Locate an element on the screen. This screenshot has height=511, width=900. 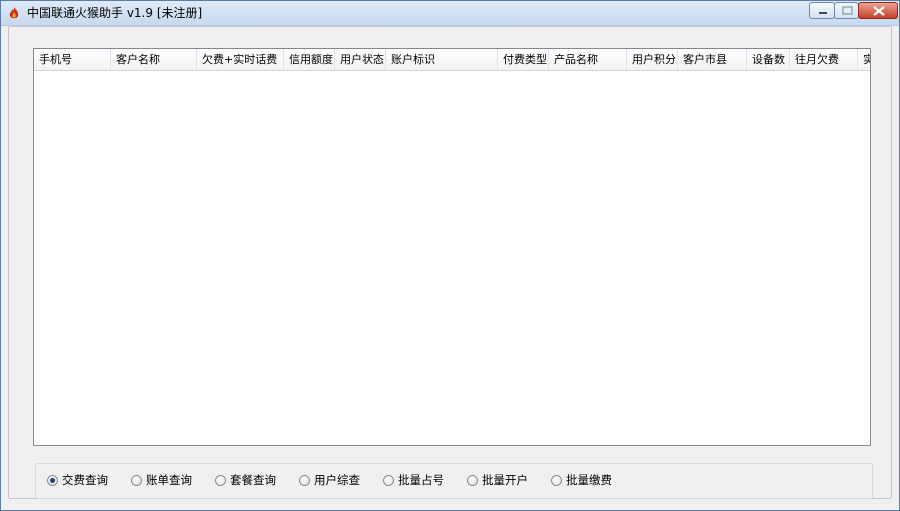
column-header-past-arrears: 往月欠费 is located at coordinates (824, 59).